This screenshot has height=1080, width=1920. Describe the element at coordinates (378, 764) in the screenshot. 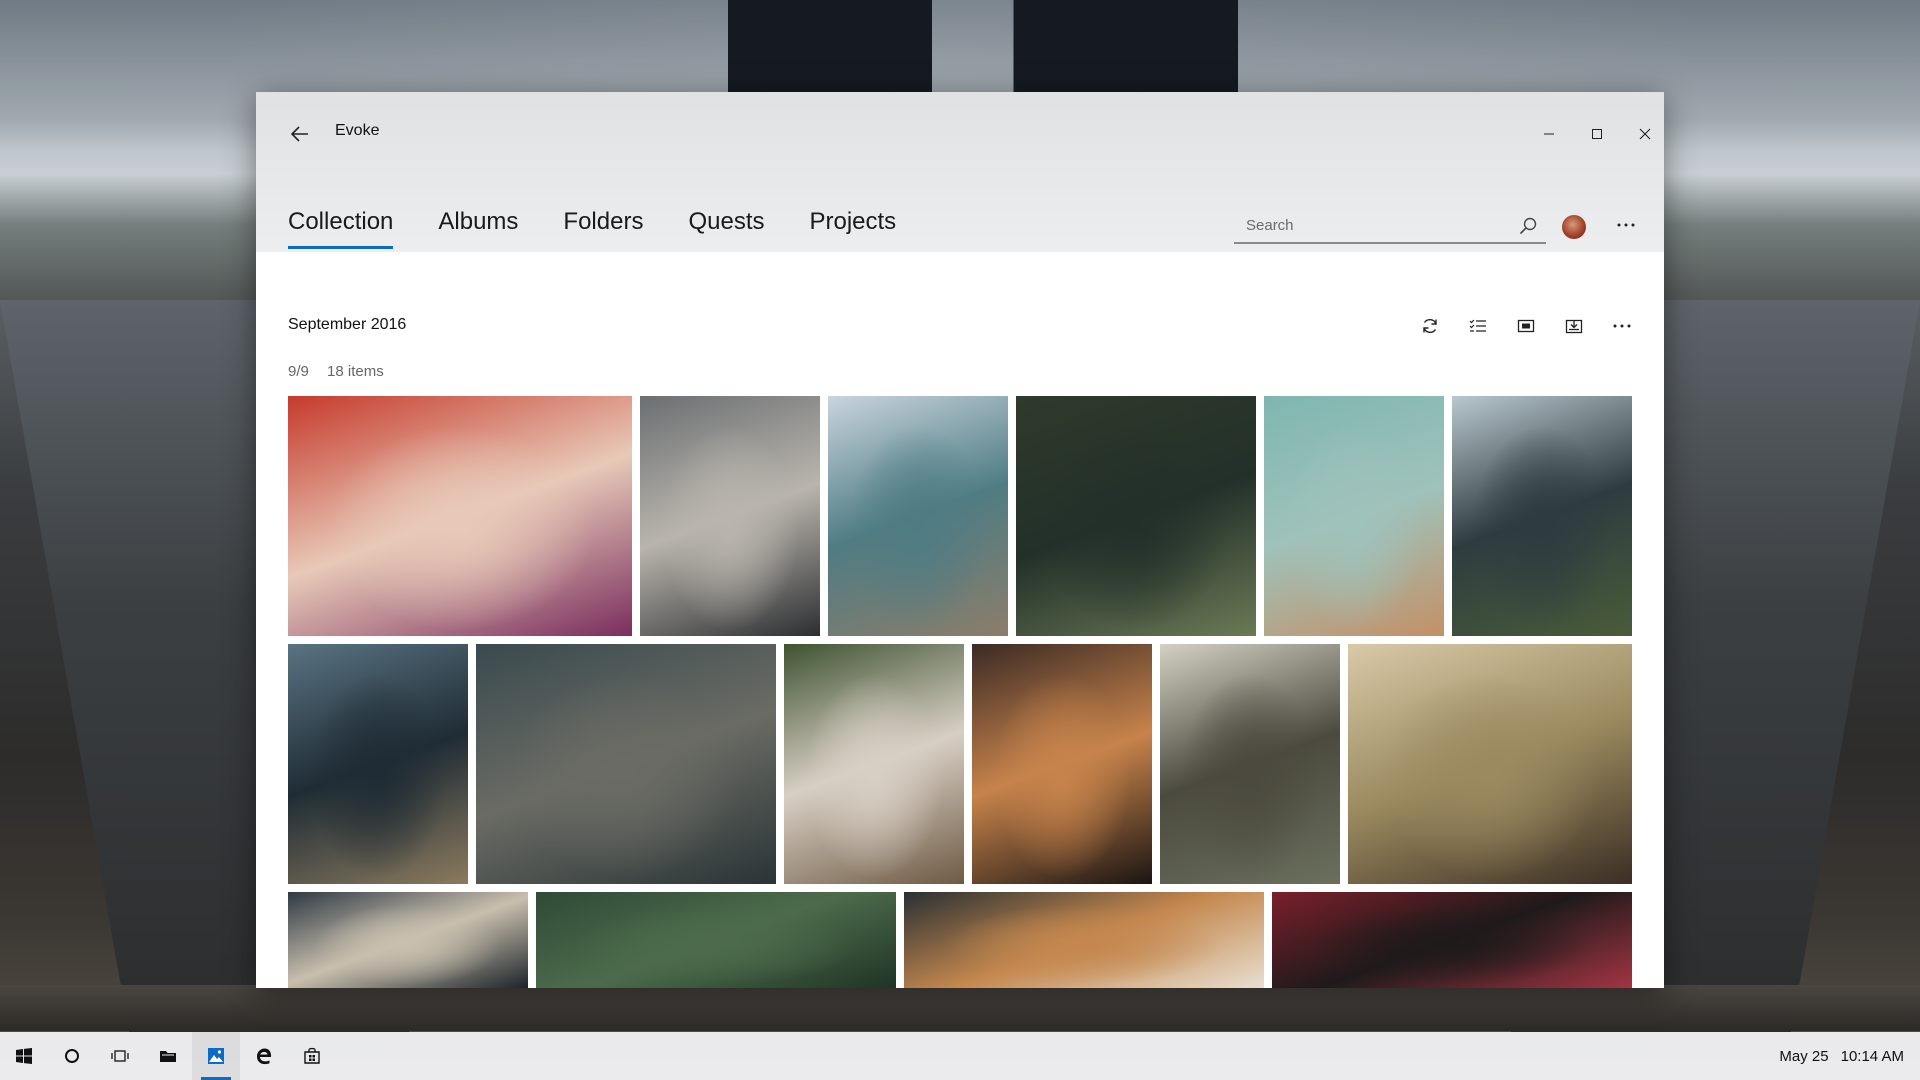

I see `photo-beach-sunset` at that location.